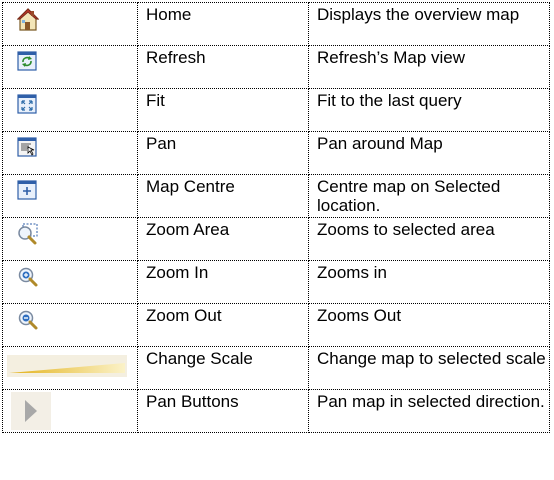 The height and width of the screenshot is (480, 554). I want to click on tool-name: Map Centre, so click(190, 186).